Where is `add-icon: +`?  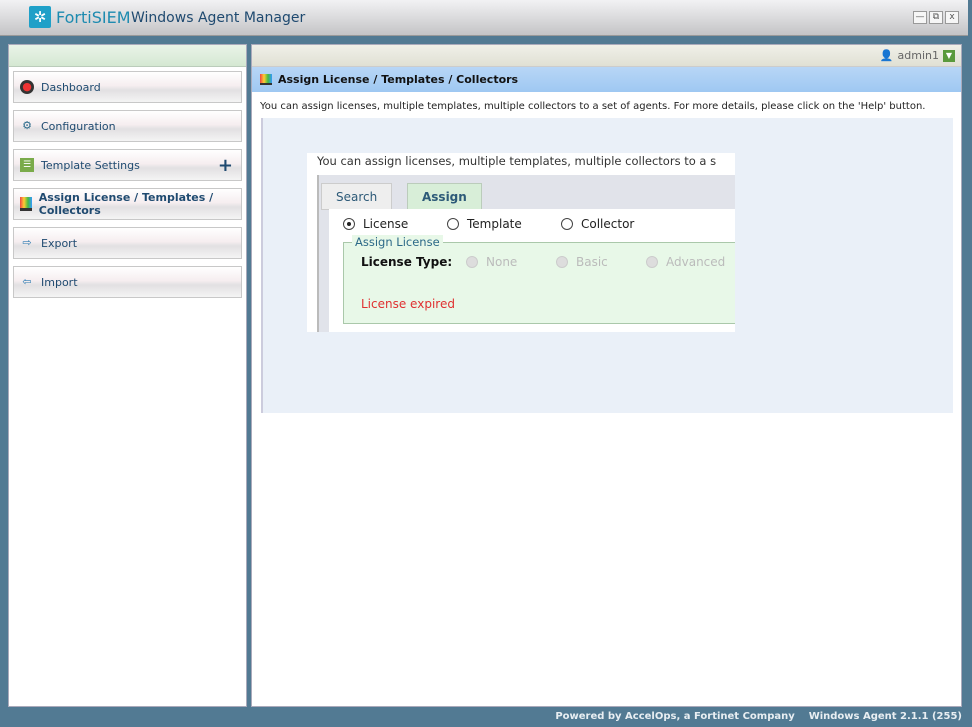 add-icon: + is located at coordinates (225, 165).